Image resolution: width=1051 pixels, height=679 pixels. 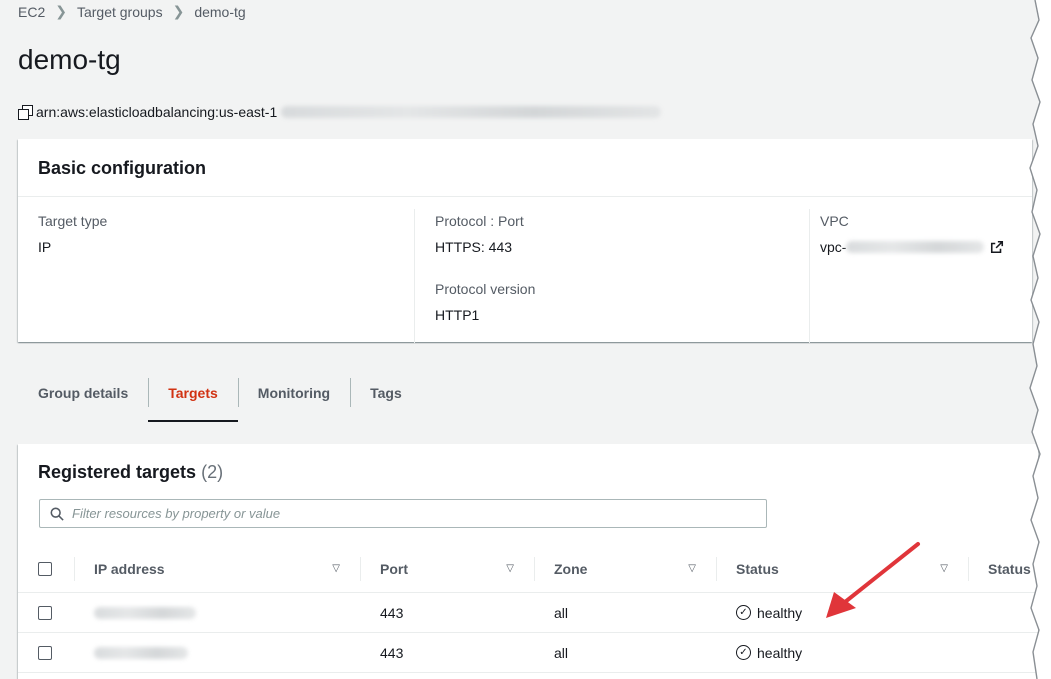 I want to click on tab-monitoring: Monitoring, so click(x=293, y=400).